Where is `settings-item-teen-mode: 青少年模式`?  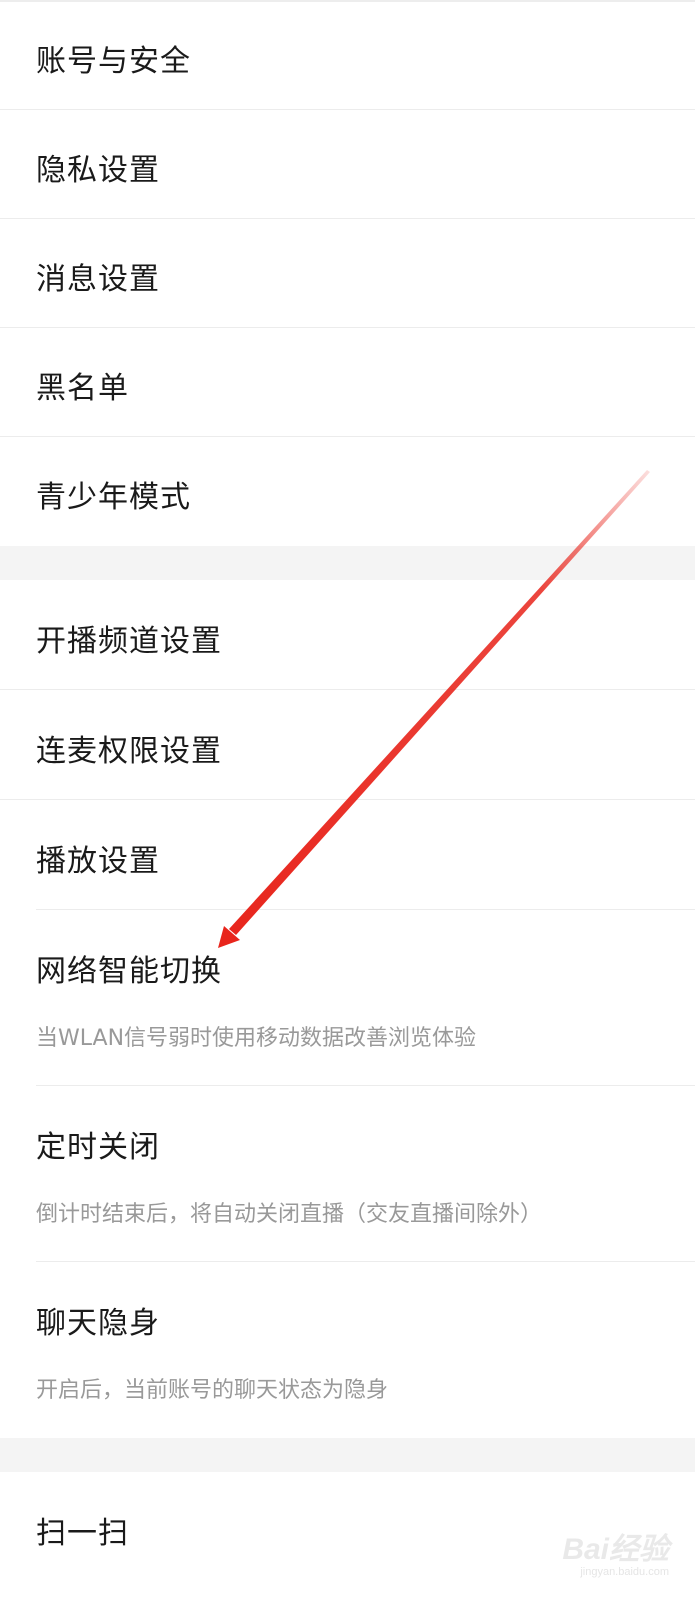 settings-item-teen-mode: 青少年模式 is located at coordinates (347, 491).